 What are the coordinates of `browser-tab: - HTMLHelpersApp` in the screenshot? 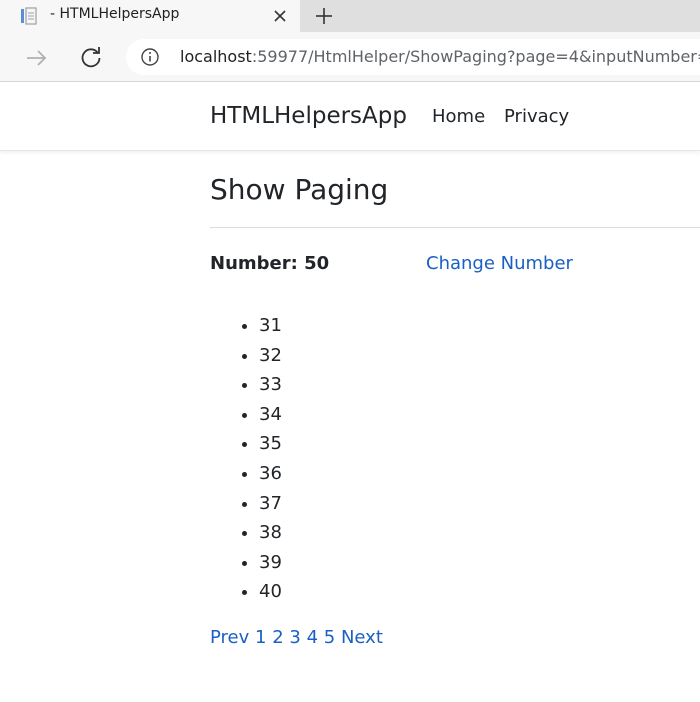 It's located at (150, 16).